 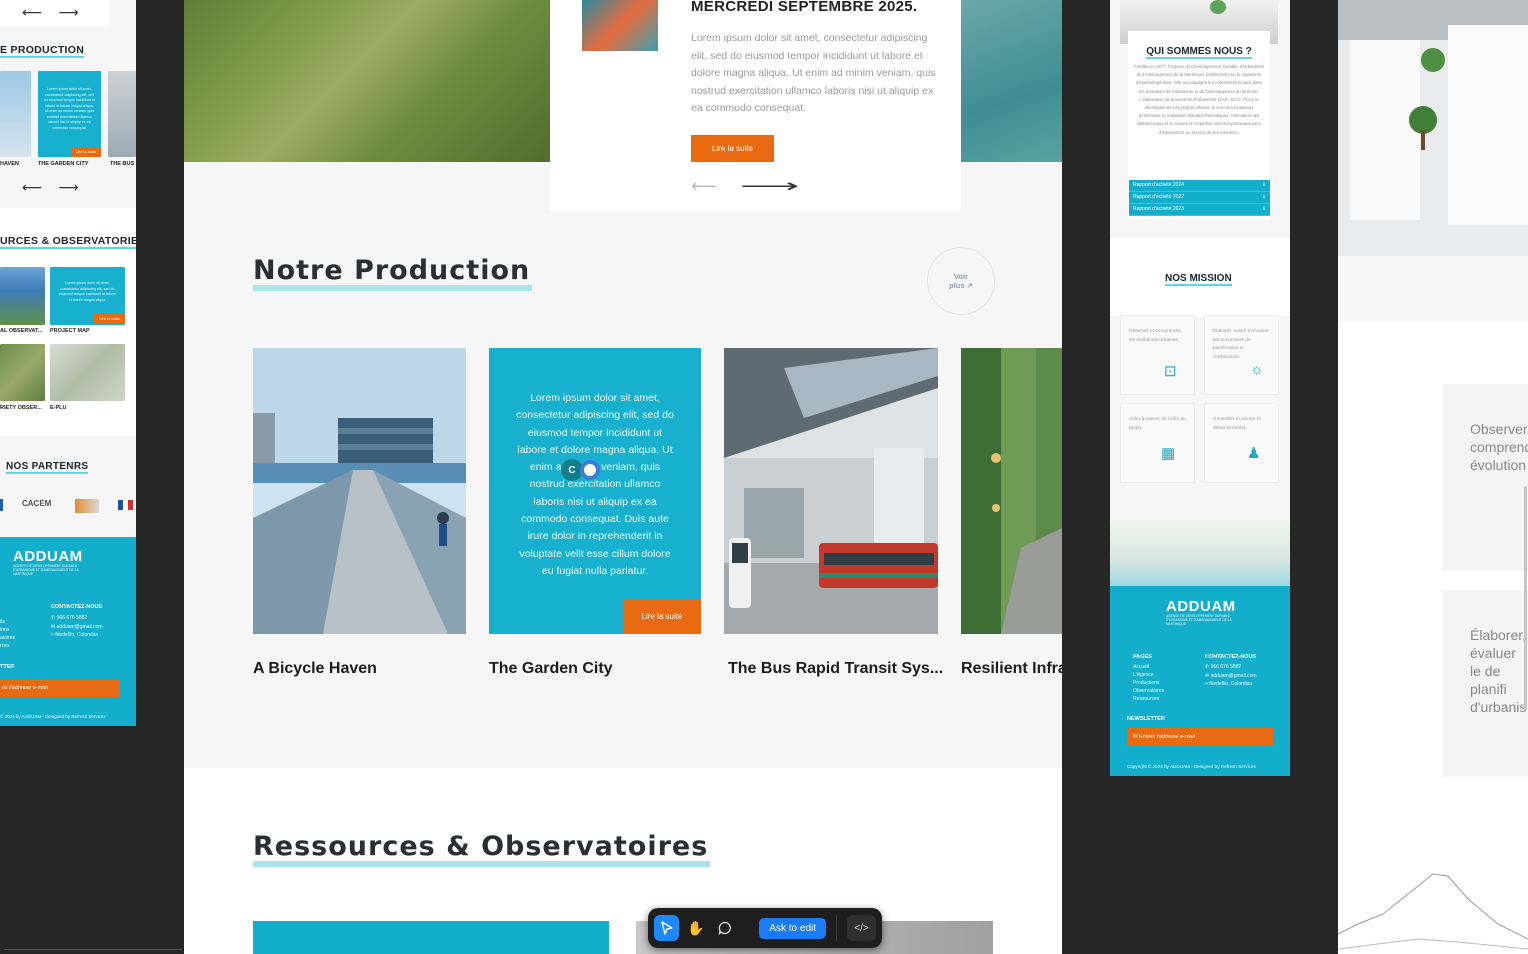 I want to click on footer-page-link-5: Ressources, so click(x=1146, y=699).